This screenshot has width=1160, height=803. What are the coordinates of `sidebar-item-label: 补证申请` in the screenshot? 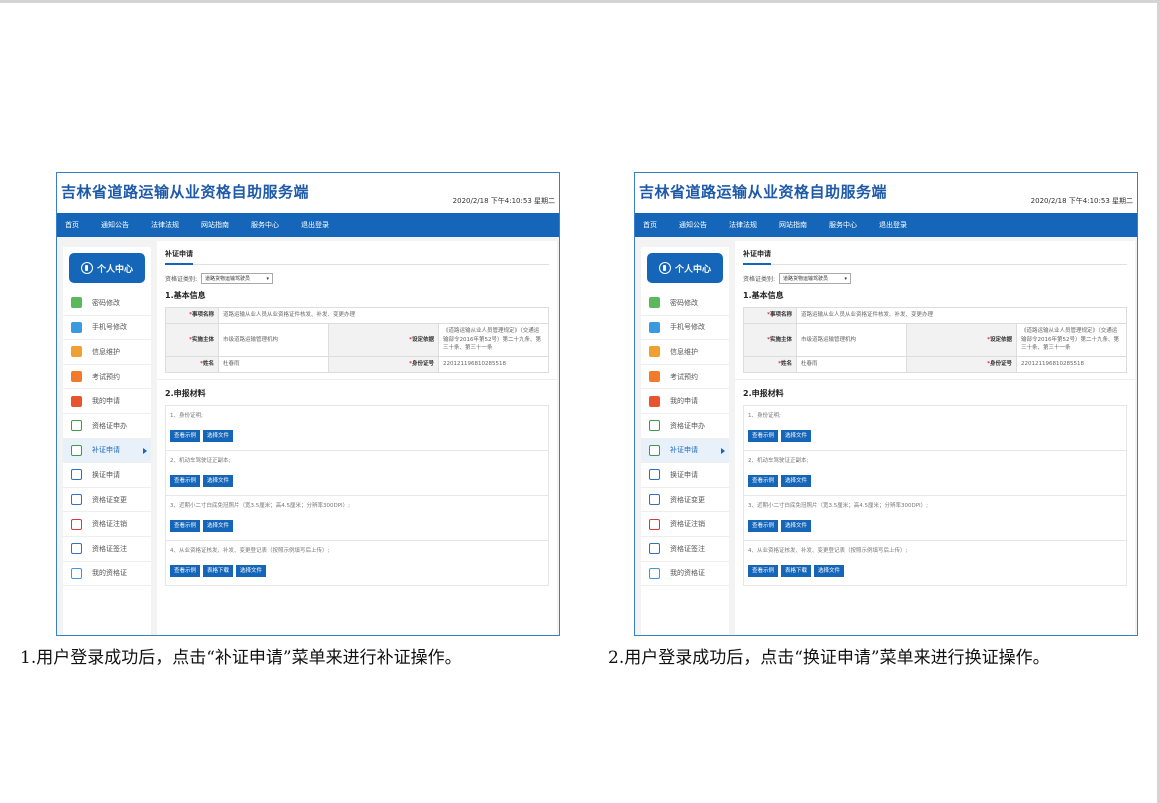 It's located at (106, 450).